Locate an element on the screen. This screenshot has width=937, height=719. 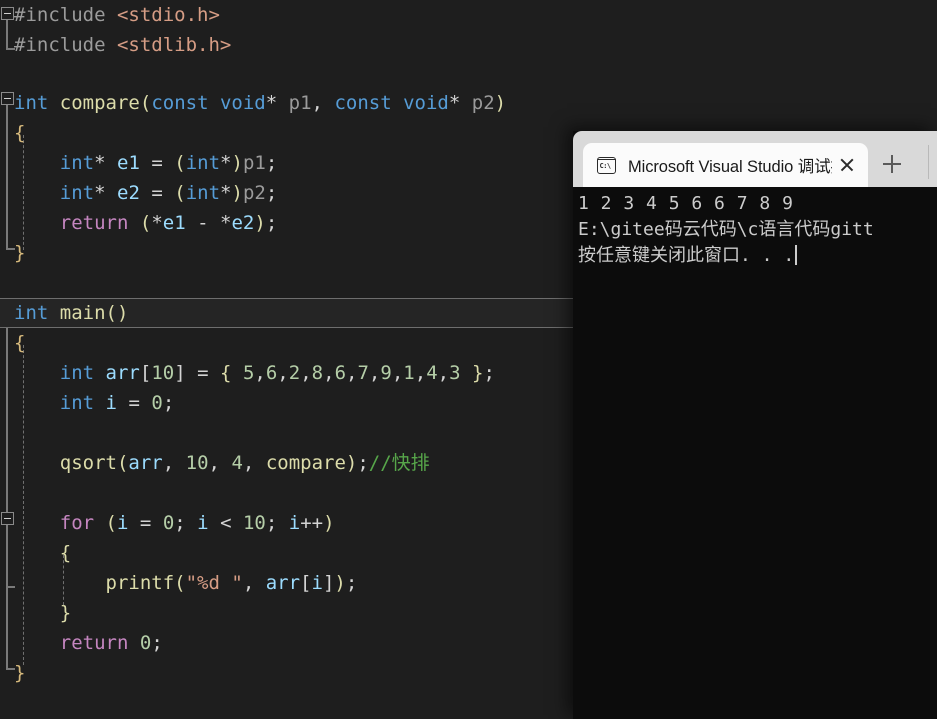
close-icon is located at coordinates (847, 165).